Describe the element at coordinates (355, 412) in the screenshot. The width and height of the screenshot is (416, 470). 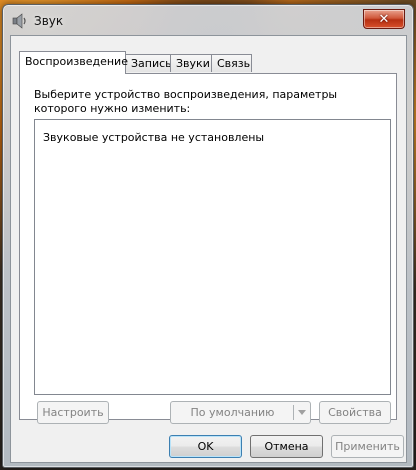
I see `properties-button: Свойства` at that location.